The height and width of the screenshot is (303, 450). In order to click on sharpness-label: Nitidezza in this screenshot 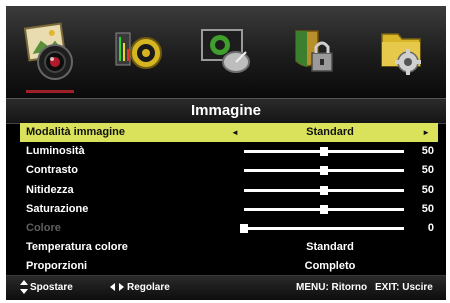, I will do `click(50, 189)`.